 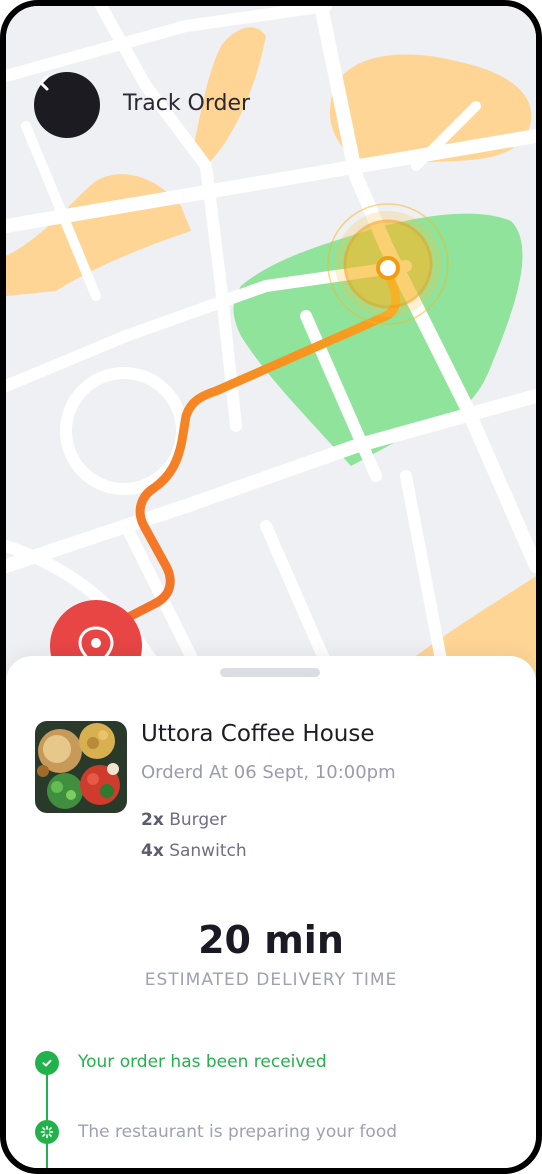 What do you see at coordinates (270, 672) in the screenshot?
I see `sheet-drag-handle` at bounding box center [270, 672].